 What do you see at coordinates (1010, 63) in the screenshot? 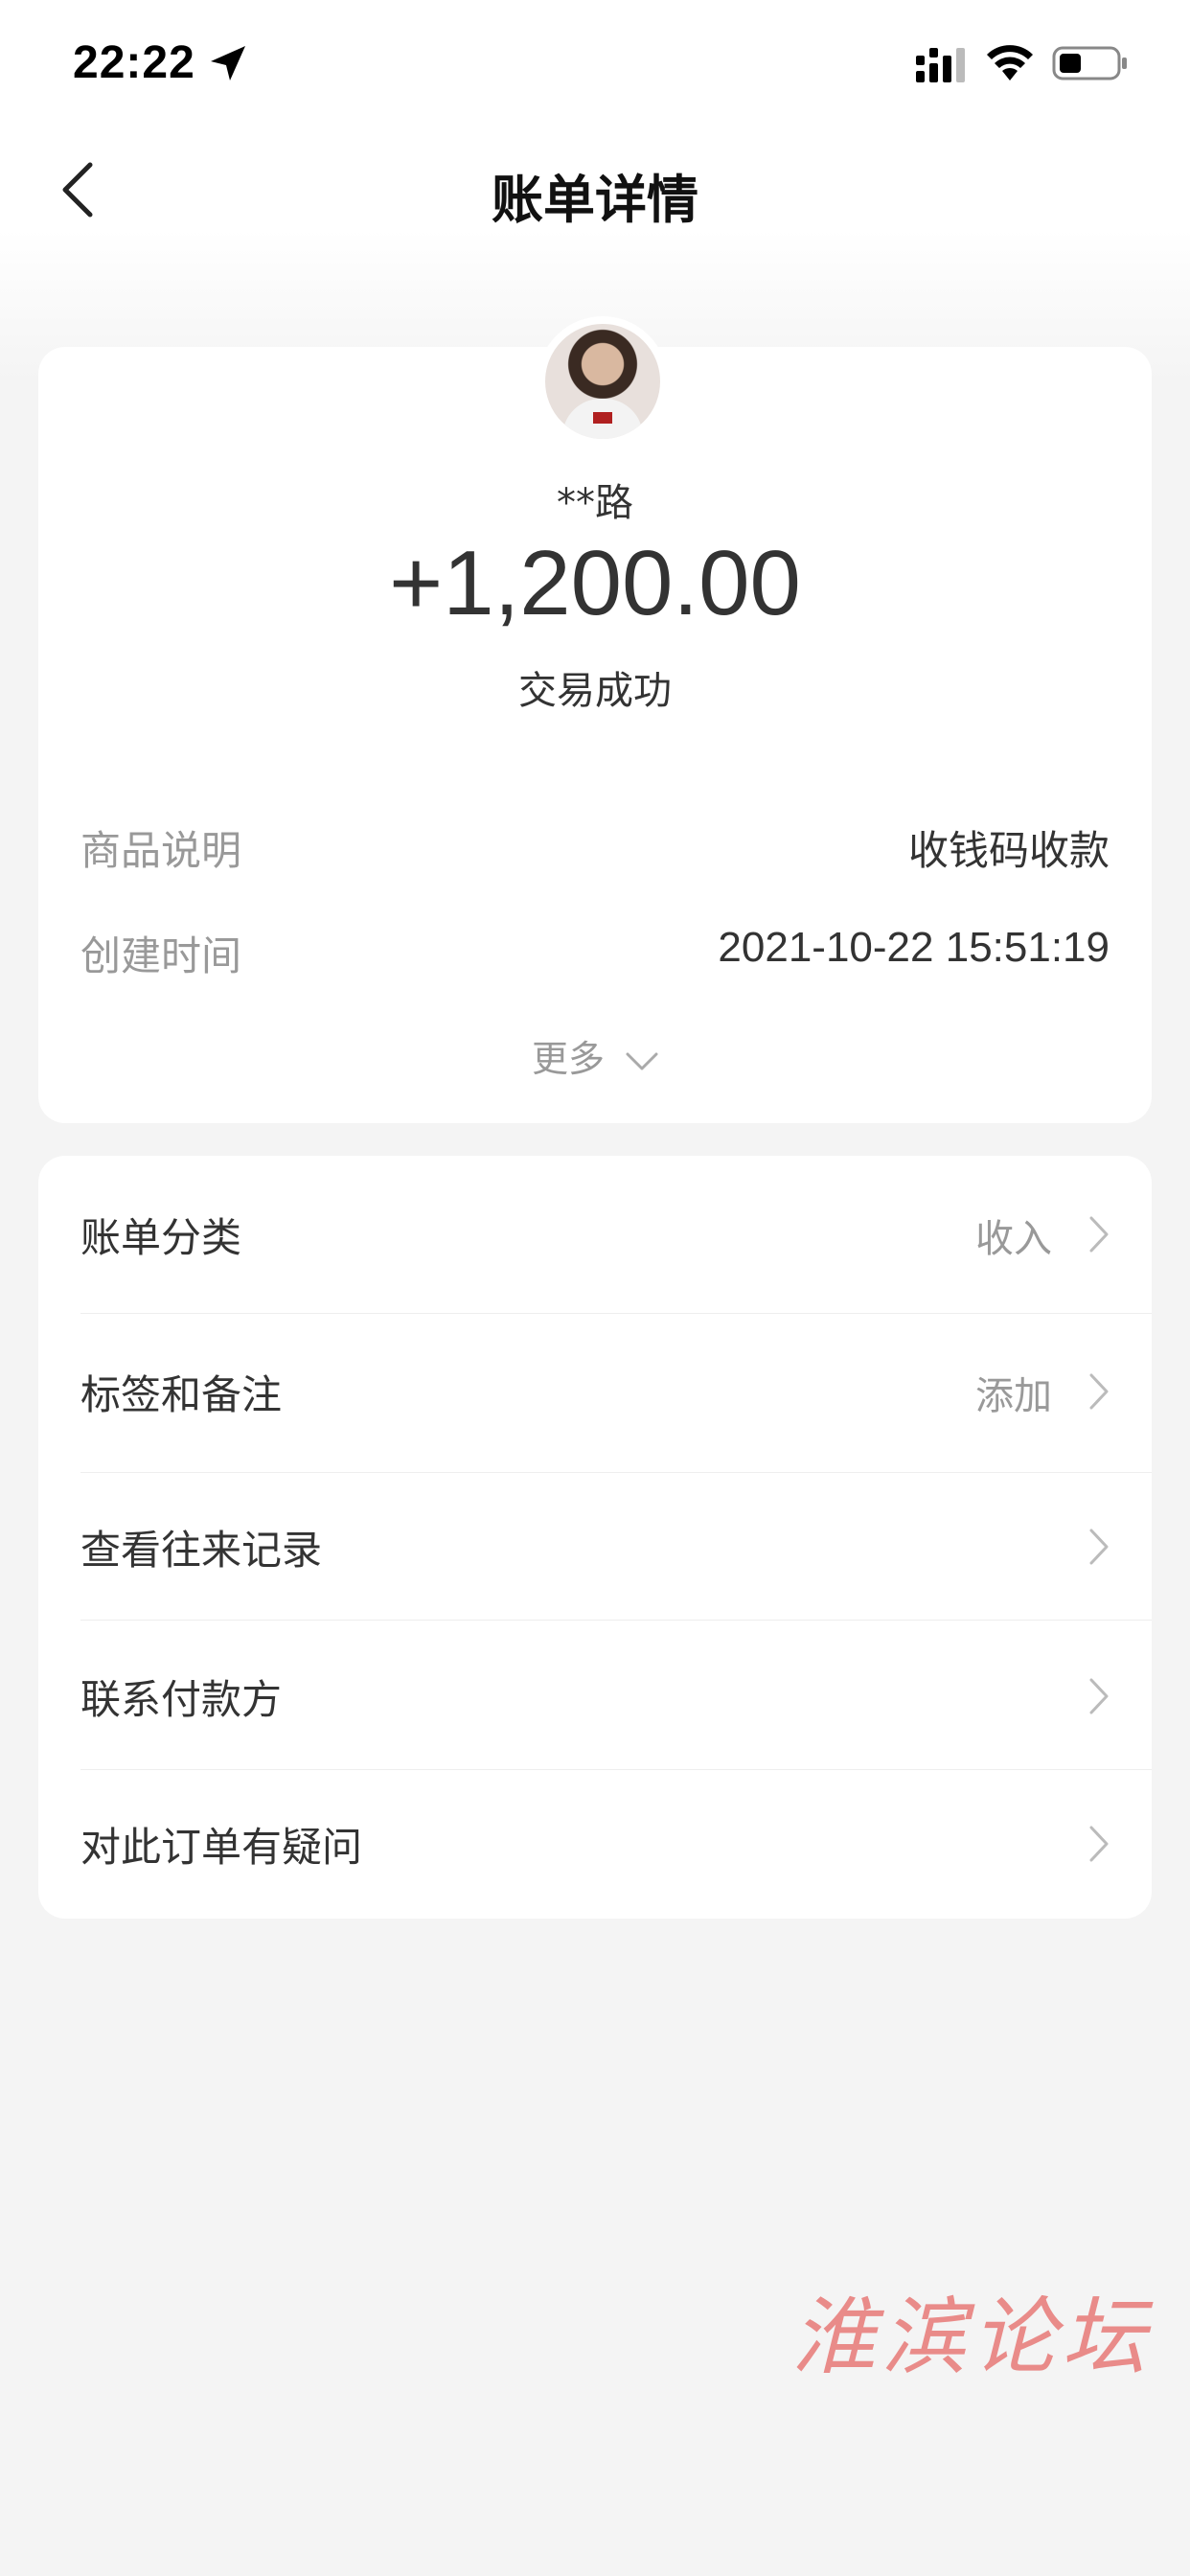
I see `wifi-icon` at bounding box center [1010, 63].